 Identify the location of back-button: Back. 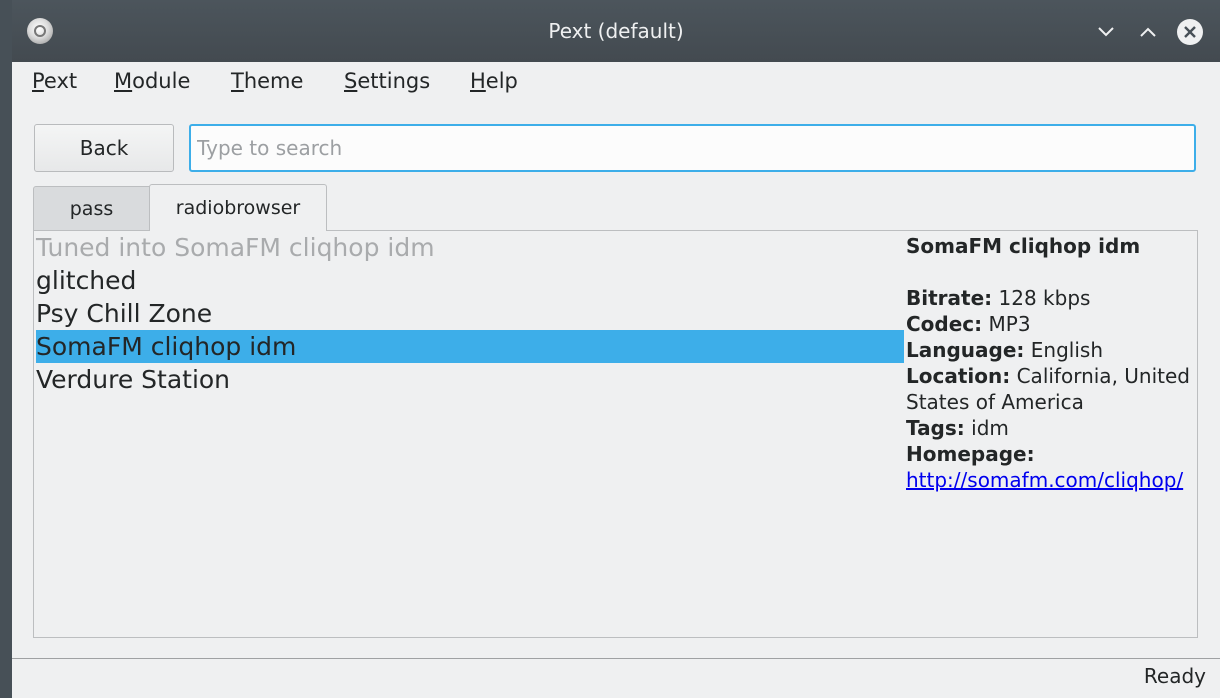
(104, 148).